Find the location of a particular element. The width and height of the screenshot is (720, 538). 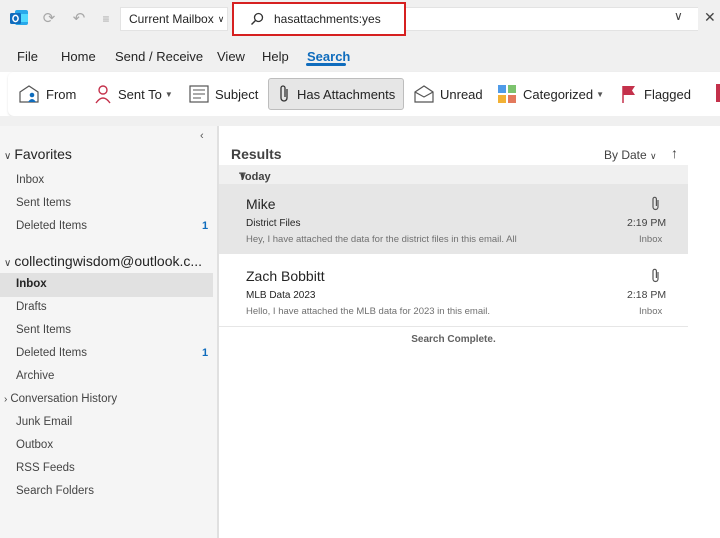

message-subject: MLB Data 2023 is located at coordinates (281, 295).